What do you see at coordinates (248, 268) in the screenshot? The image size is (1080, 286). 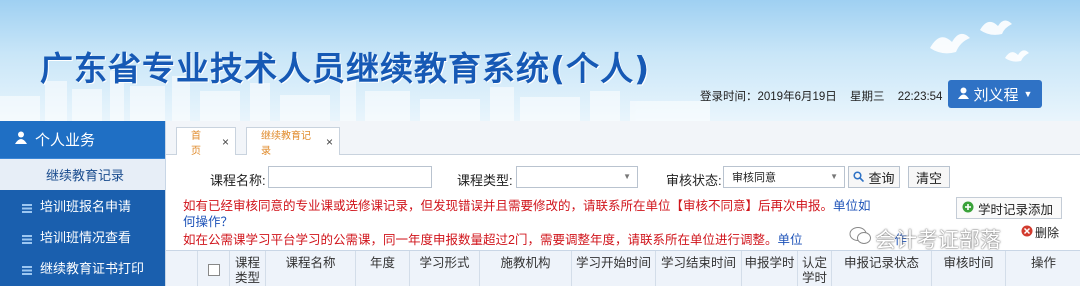 I see `column-header: 课程类型` at bounding box center [248, 268].